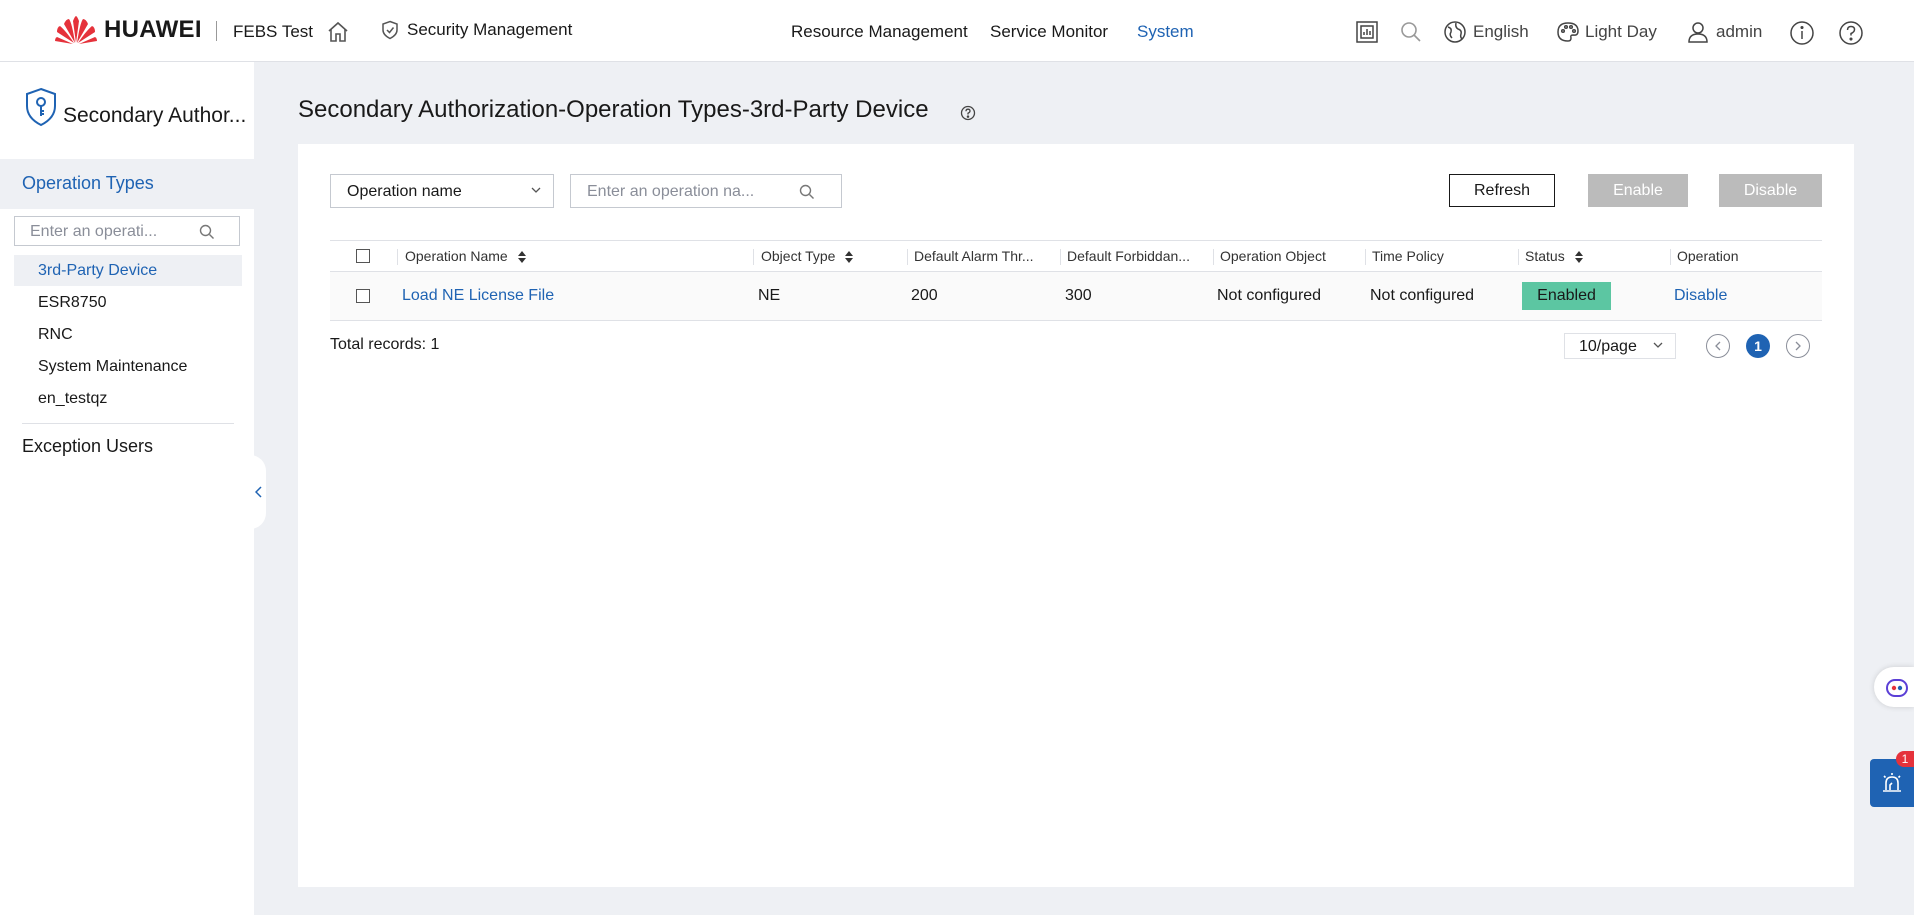 The image size is (1914, 915). What do you see at coordinates (968, 113) in the screenshot?
I see `question-circle-icon` at bounding box center [968, 113].